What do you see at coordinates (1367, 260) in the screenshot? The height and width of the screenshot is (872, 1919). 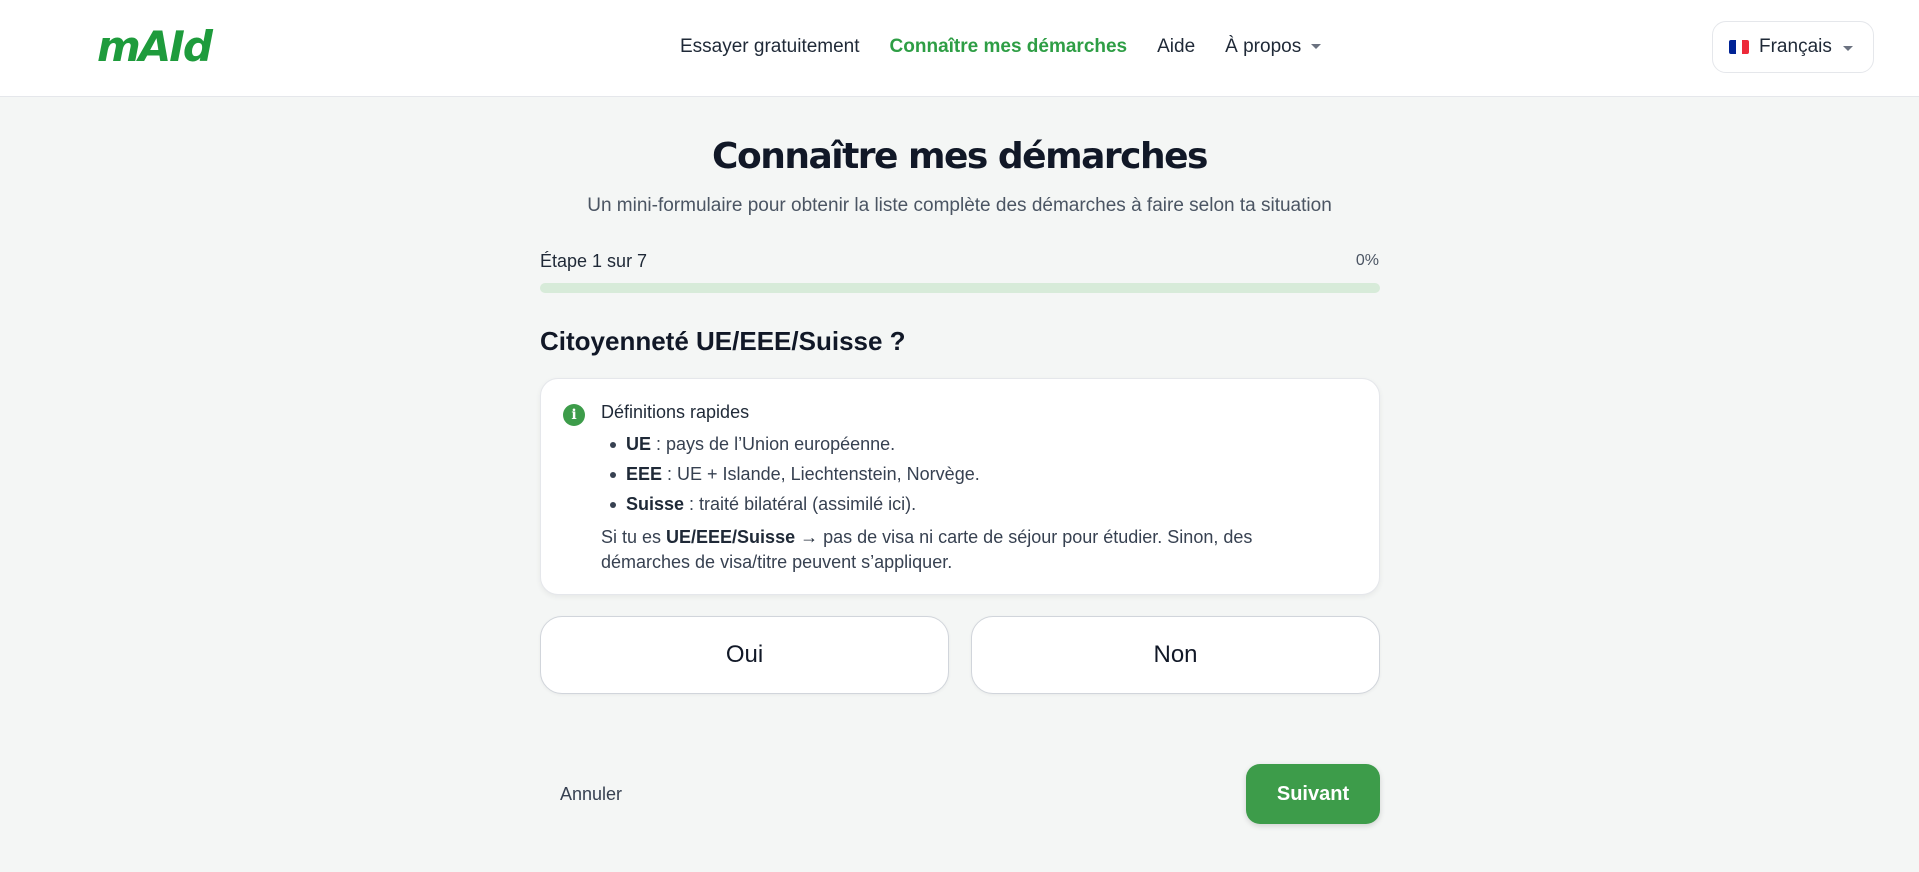 I see `progress-percent: 0%` at bounding box center [1367, 260].